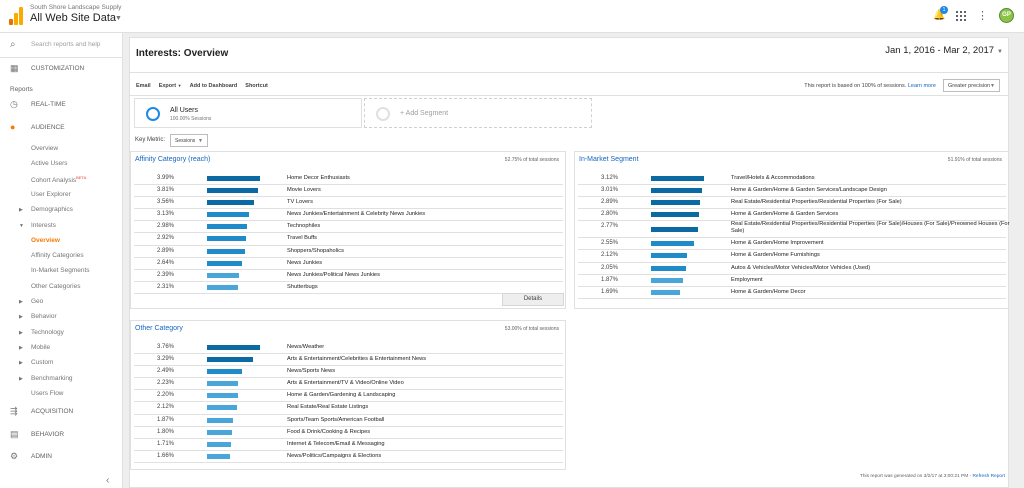 This screenshot has width=1024, height=488. Describe the element at coordinates (118, 18) in the screenshot. I see `account-dropdown-icon: ▼` at that location.